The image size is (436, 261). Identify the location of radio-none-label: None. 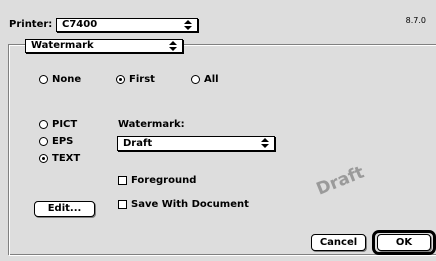
(67, 79).